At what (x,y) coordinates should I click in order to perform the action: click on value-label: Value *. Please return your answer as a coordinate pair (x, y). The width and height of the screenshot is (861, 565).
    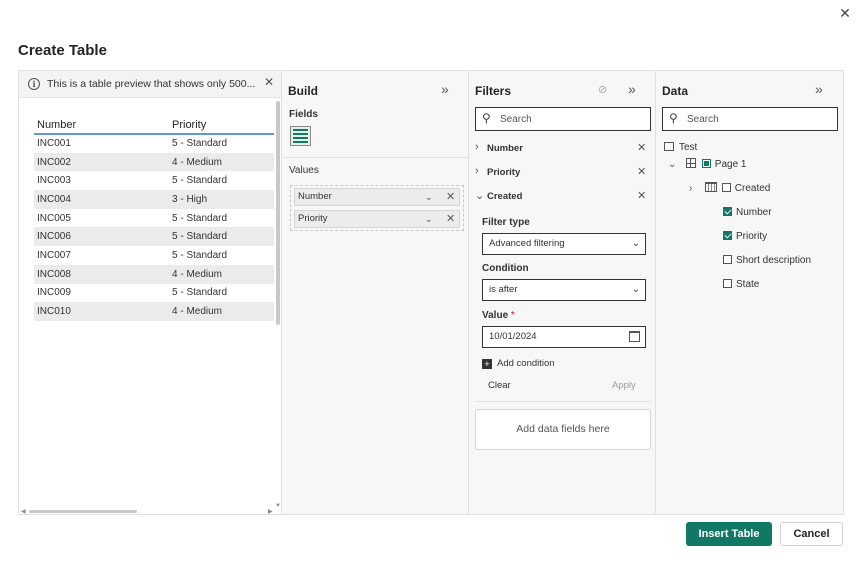
    Looking at the image, I should click on (498, 315).